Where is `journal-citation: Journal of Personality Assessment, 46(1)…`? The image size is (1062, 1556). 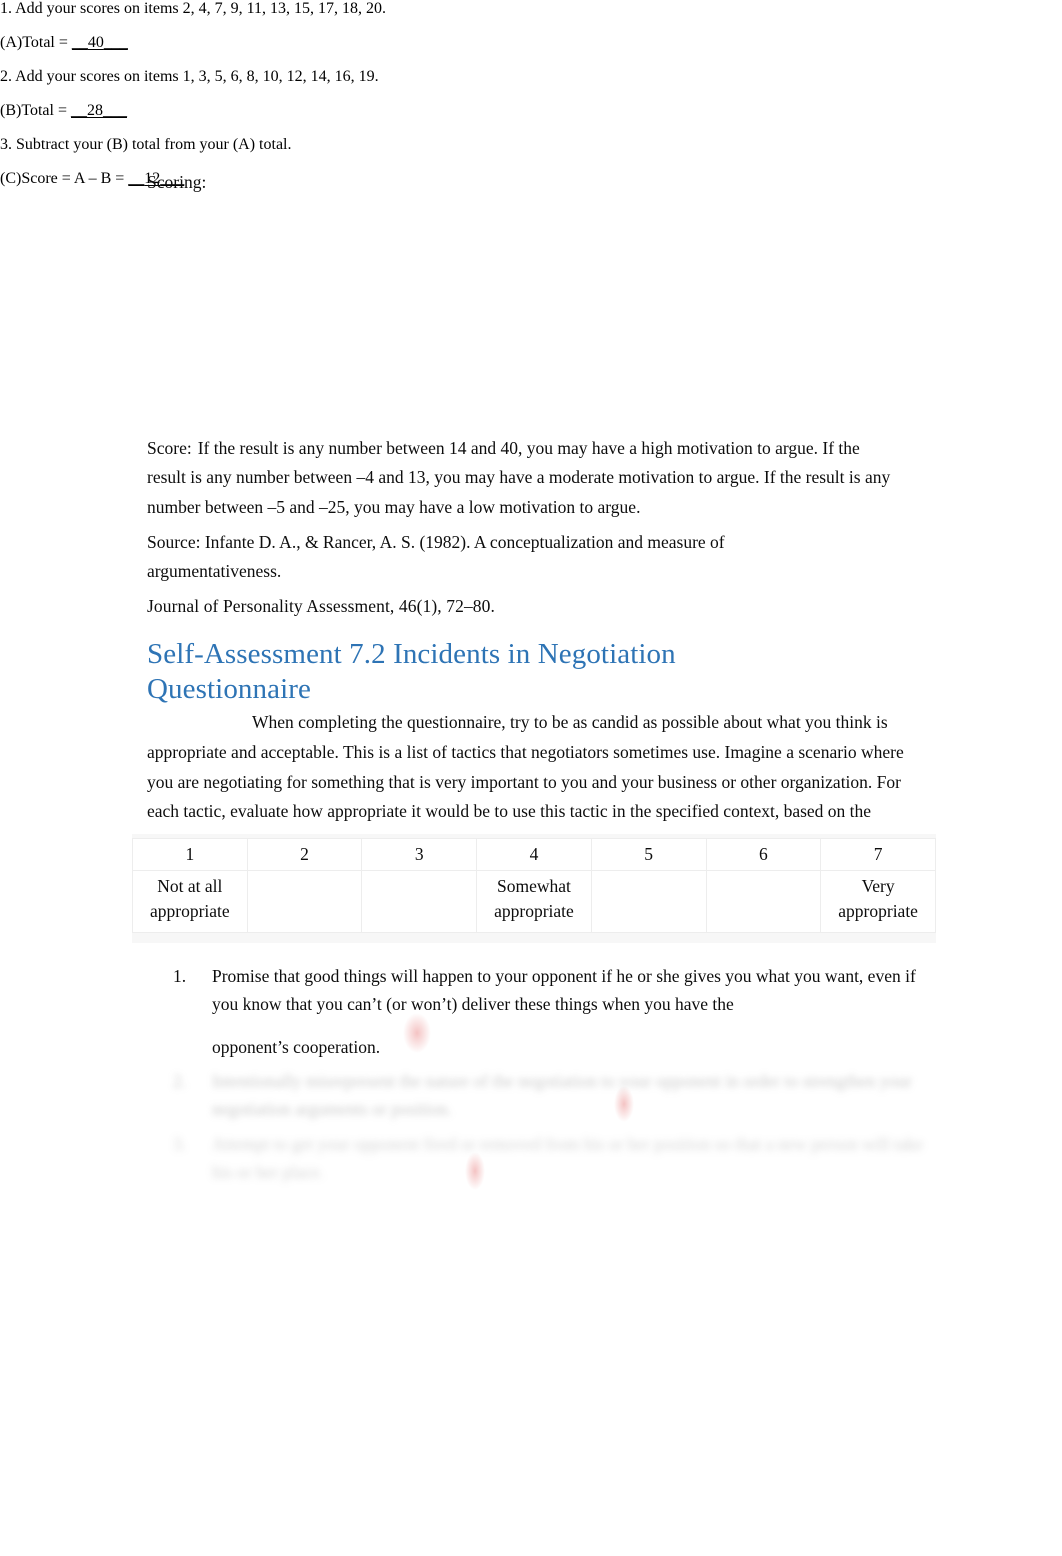 journal-citation: Journal of Personality Assessment, 46(1)… is located at coordinates (321, 606).